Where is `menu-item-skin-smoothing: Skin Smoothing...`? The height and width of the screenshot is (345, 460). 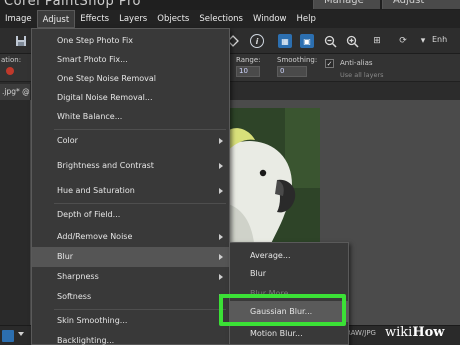 menu-item-skin-smoothing: Skin Smoothing... is located at coordinates (130, 321).